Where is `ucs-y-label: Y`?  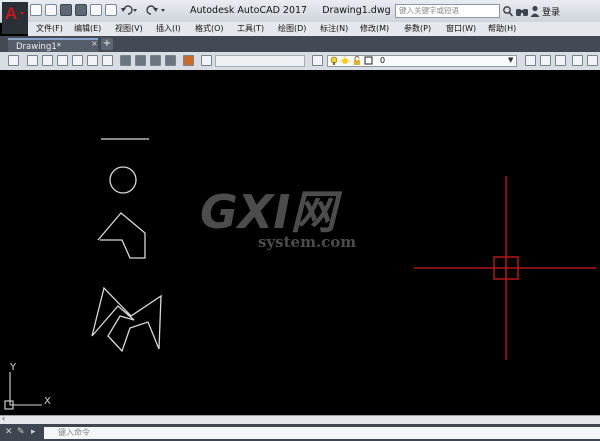
ucs-y-label: Y is located at coordinates (13, 367).